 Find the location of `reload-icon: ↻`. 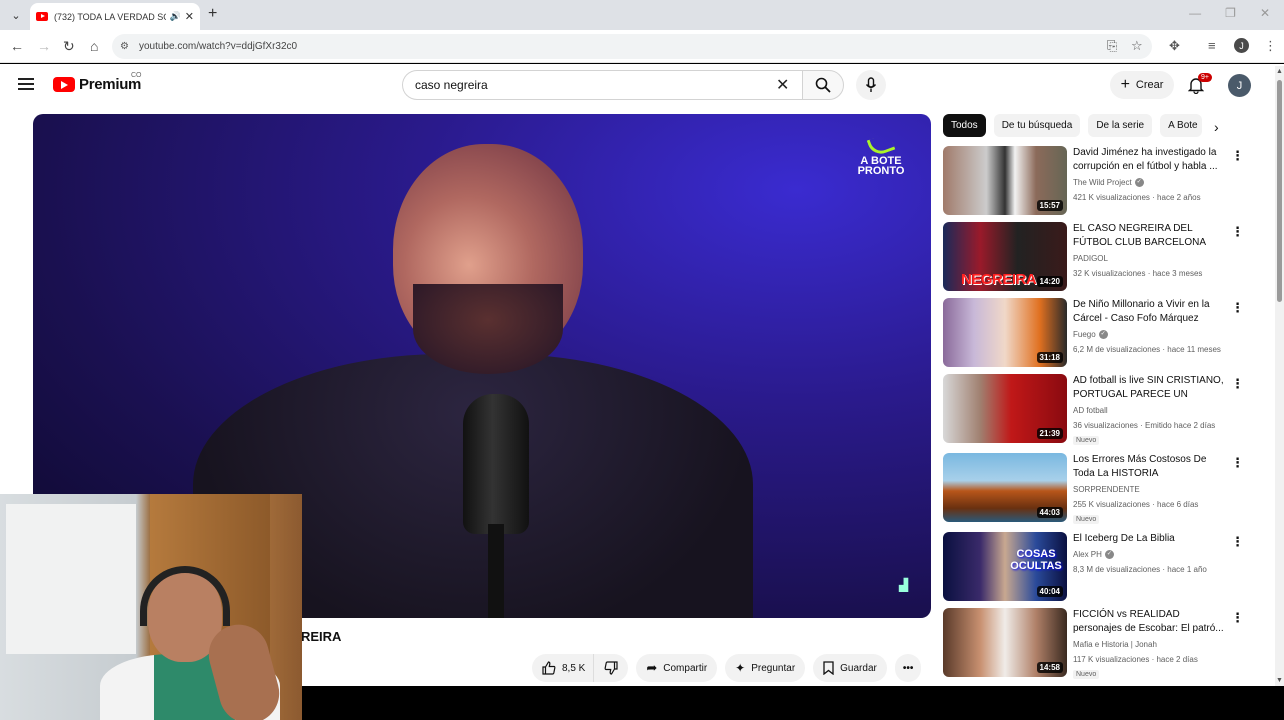

reload-icon: ↻ is located at coordinates (69, 46).